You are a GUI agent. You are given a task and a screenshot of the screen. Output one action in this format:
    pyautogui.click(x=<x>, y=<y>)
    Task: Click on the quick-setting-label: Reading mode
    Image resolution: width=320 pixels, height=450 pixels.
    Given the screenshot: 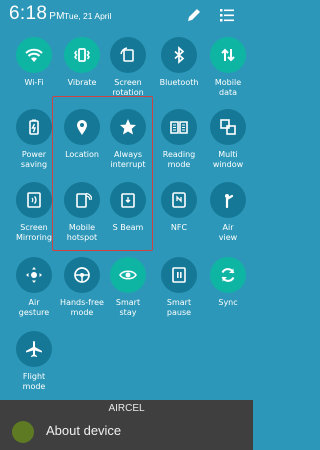 What is the action you would take?
    pyautogui.click(x=179, y=159)
    